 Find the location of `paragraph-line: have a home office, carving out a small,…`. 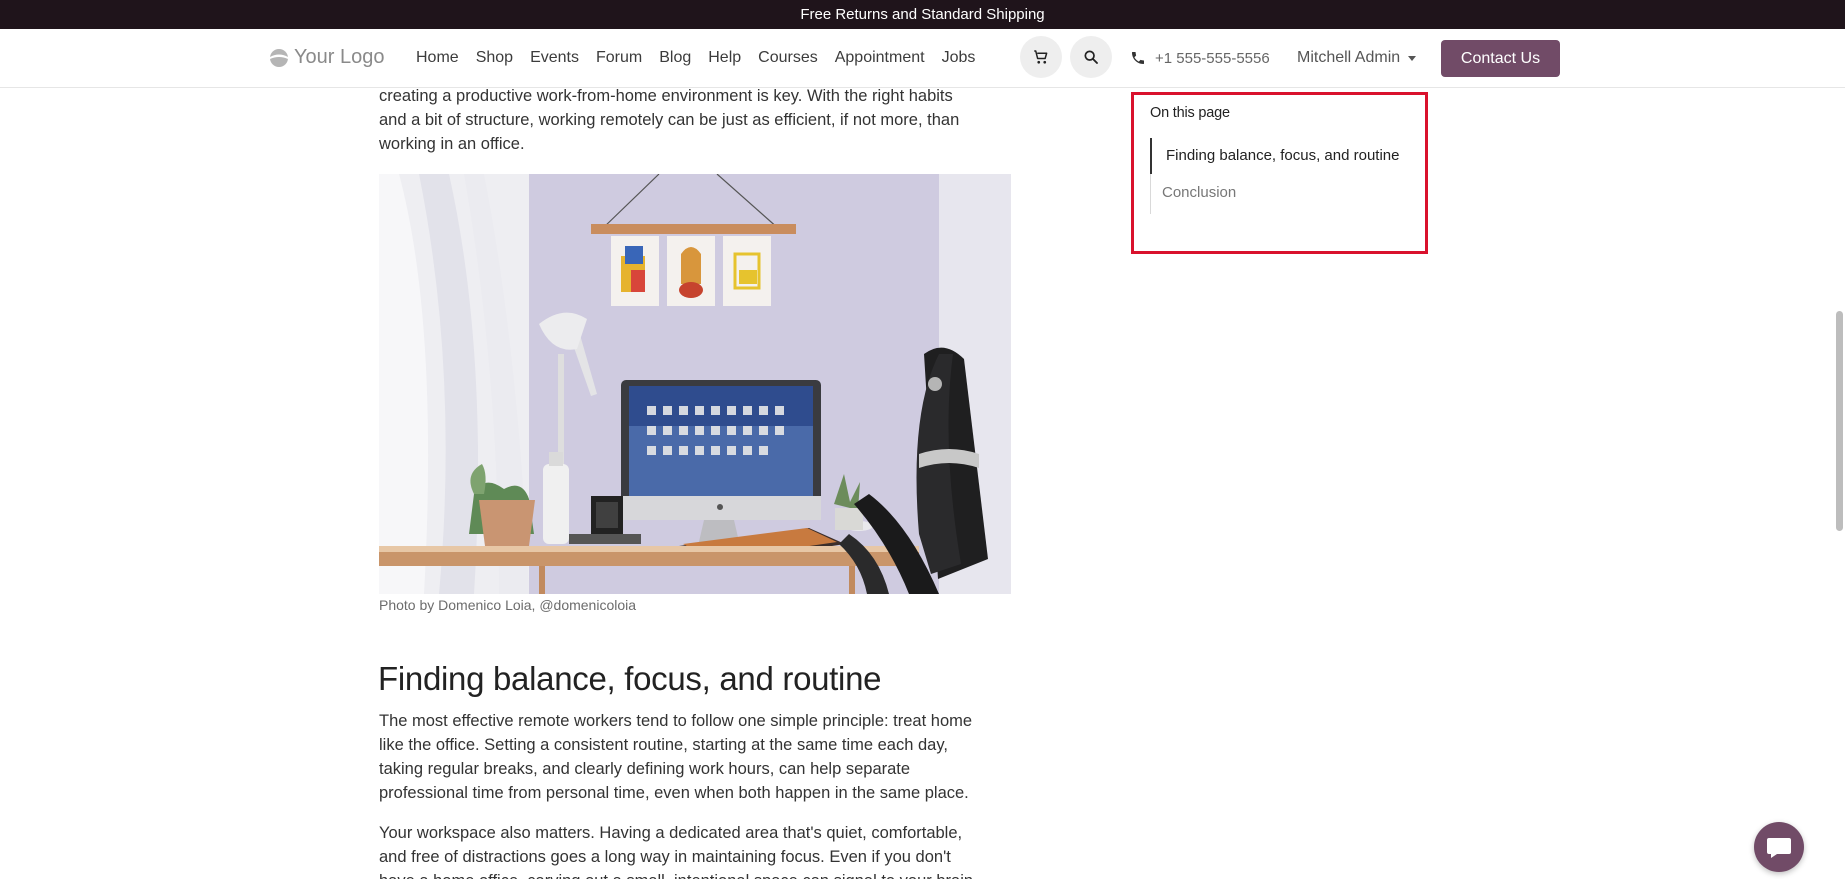

paragraph-line: have a home office, carving out a small,… is located at coordinates (695, 874).